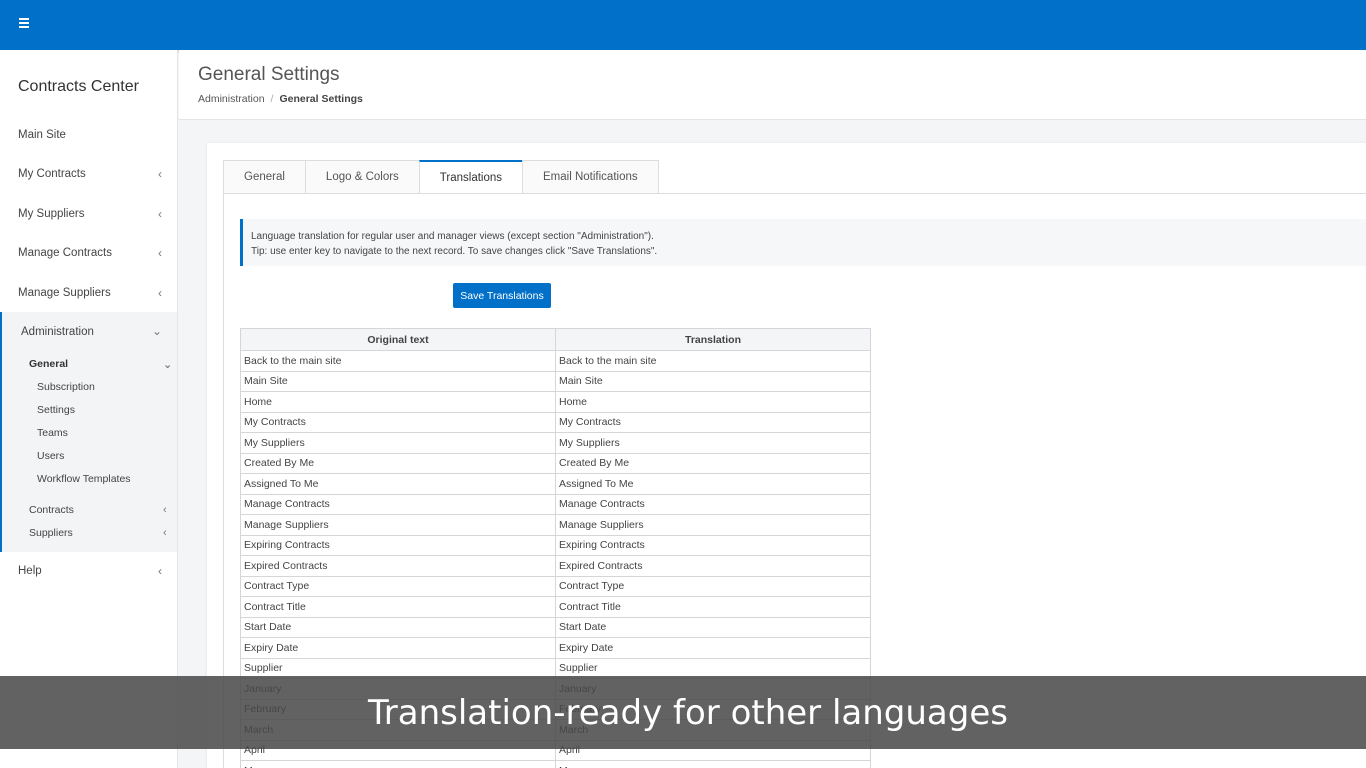 The height and width of the screenshot is (768, 1366). What do you see at coordinates (88, 214) in the screenshot?
I see `sidebar-item-my-suppliers: My Suppliers ‹` at bounding box center [88, 214].